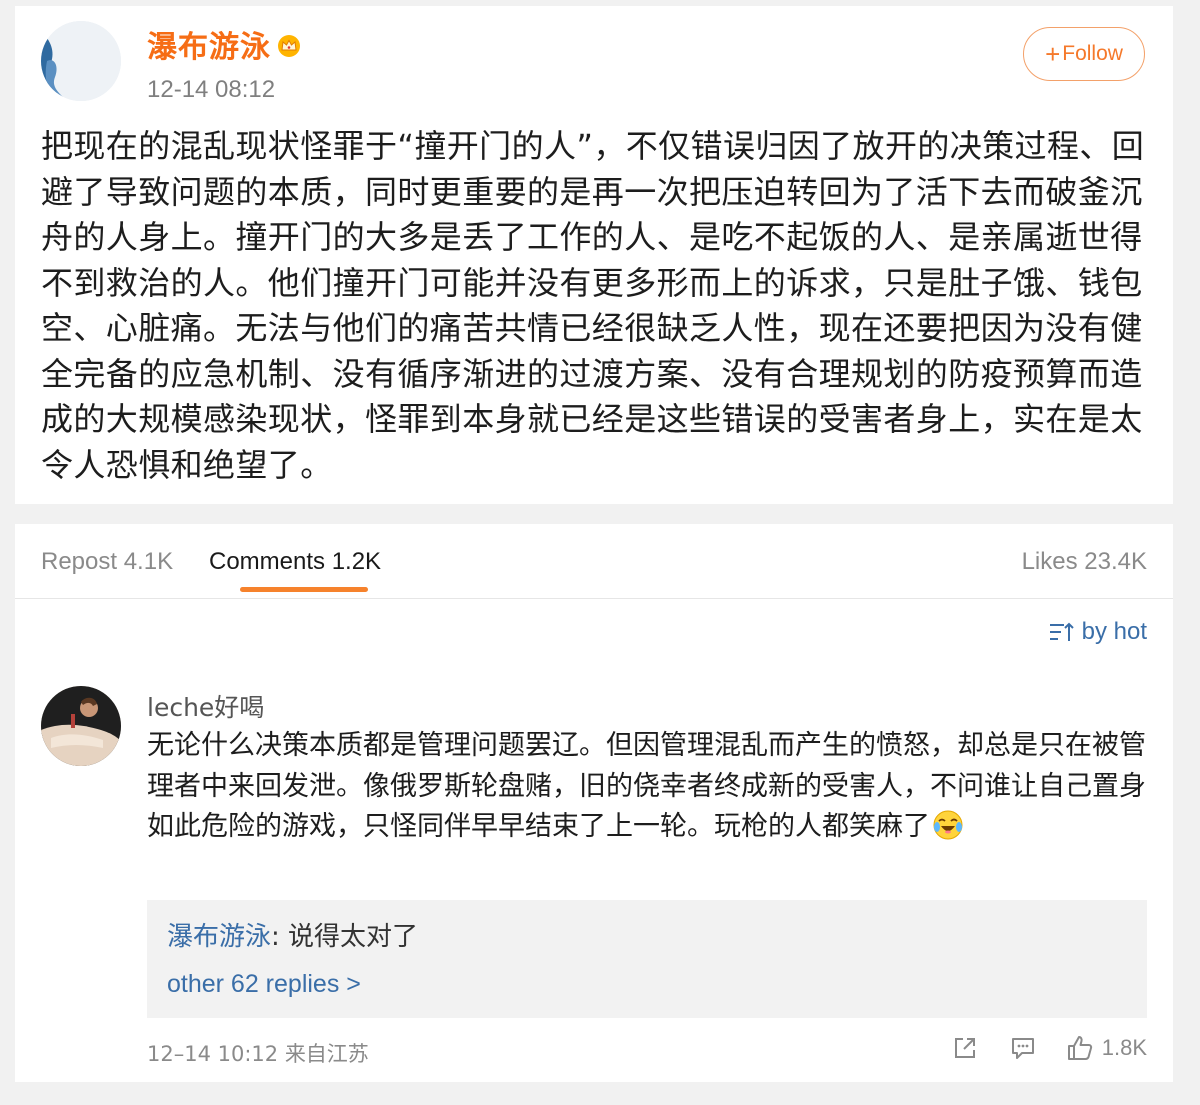 This screenshot has height=1105, width=1200. What do you see at coordinates (1084, 562) in the screenshot?
I see `tab-likes: Likes 23.4K` at bounding box center [1084, 562].